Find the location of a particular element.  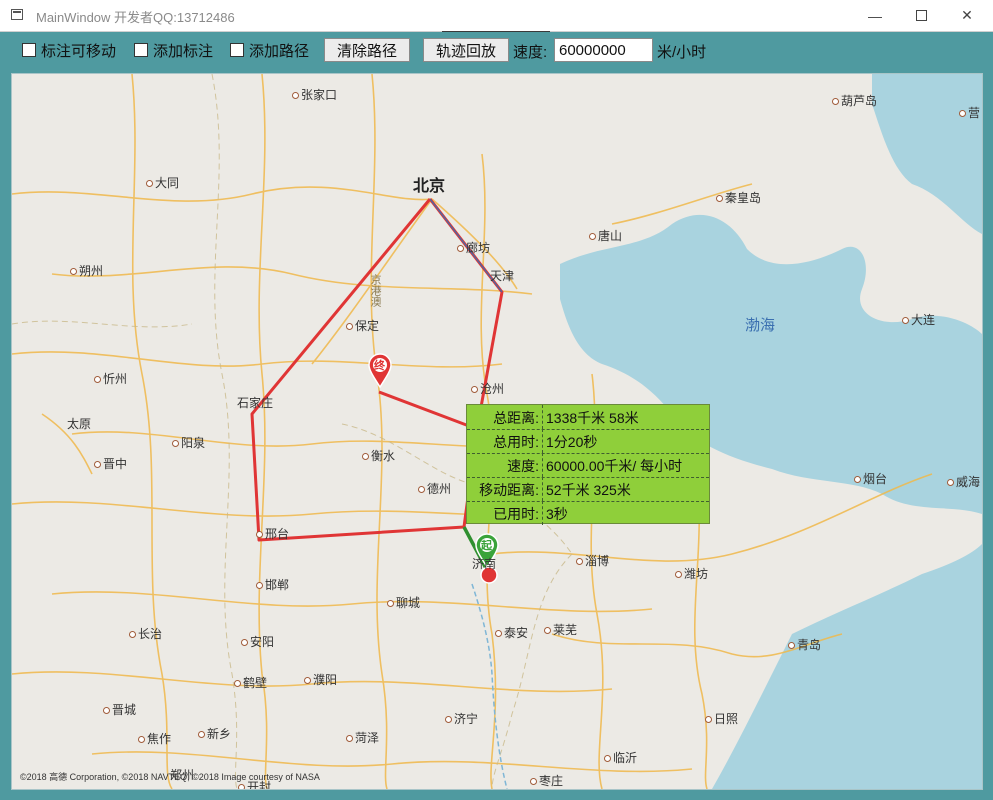

city-label: 秦皇岛 is located at coordinates (738, 197).